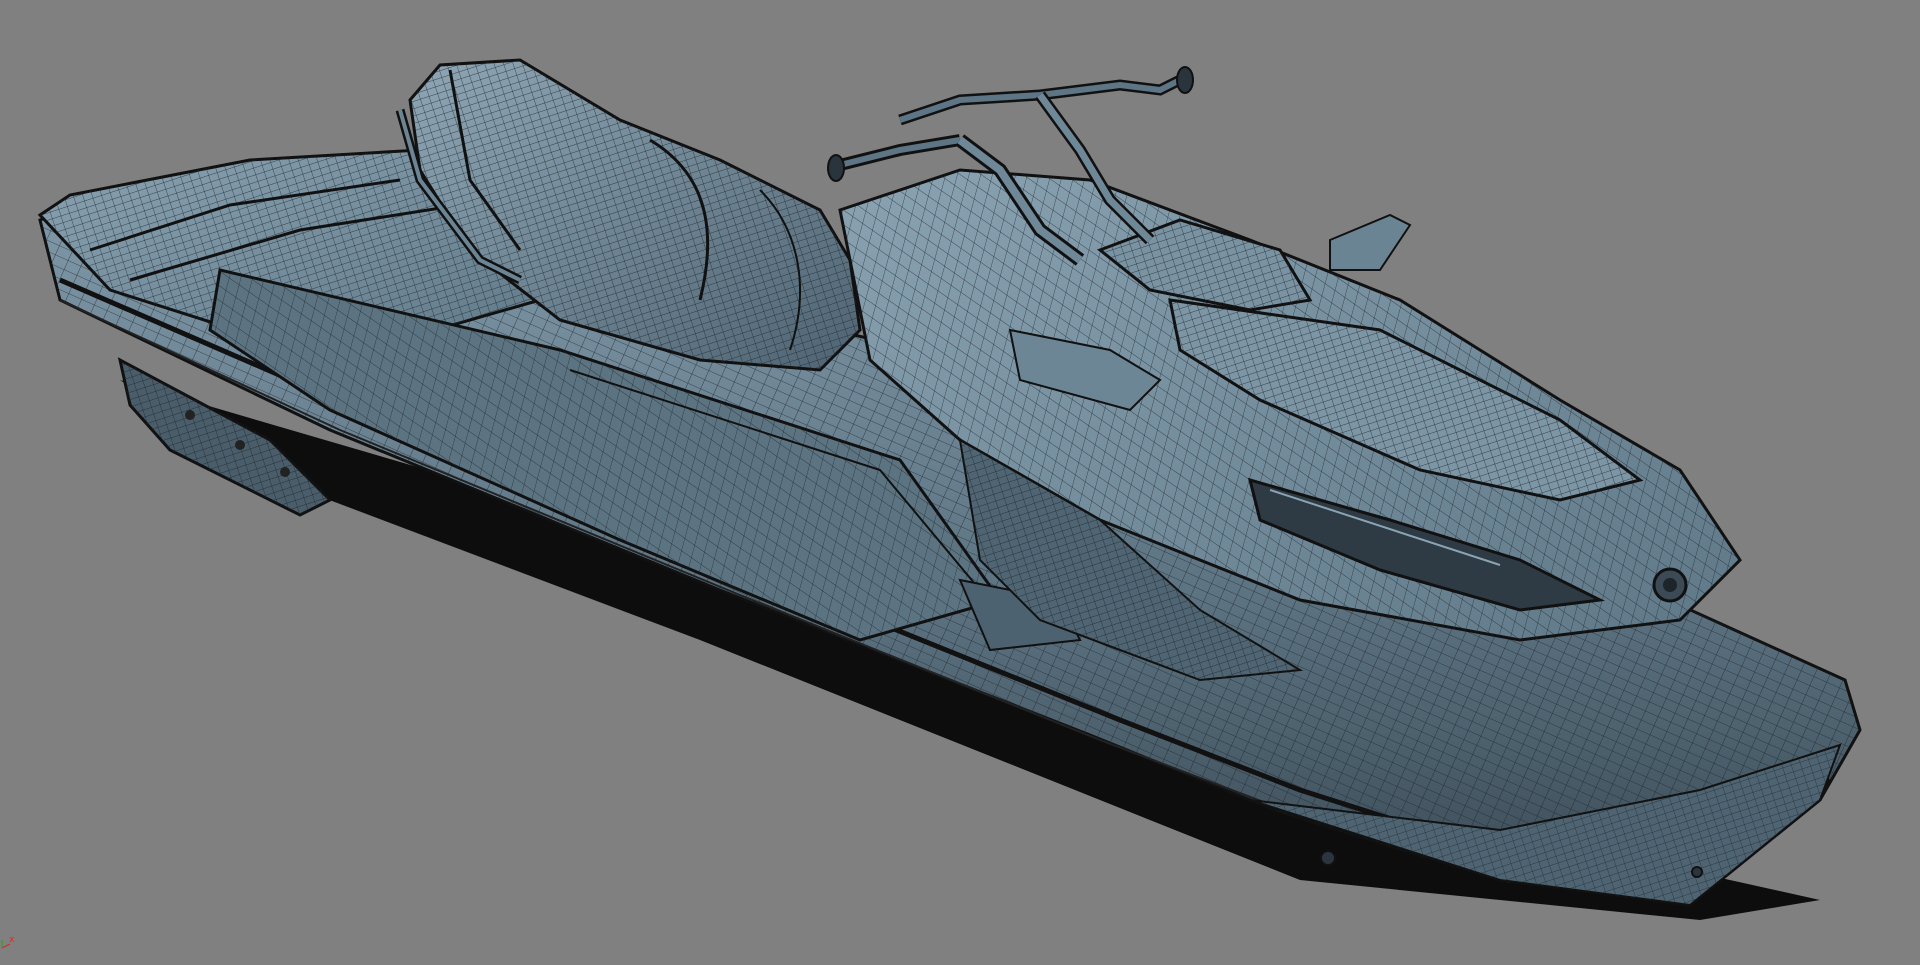  Describe the element at coordinates (12, 940) in the screenshot. I see `axis-x-label: x` at that location.